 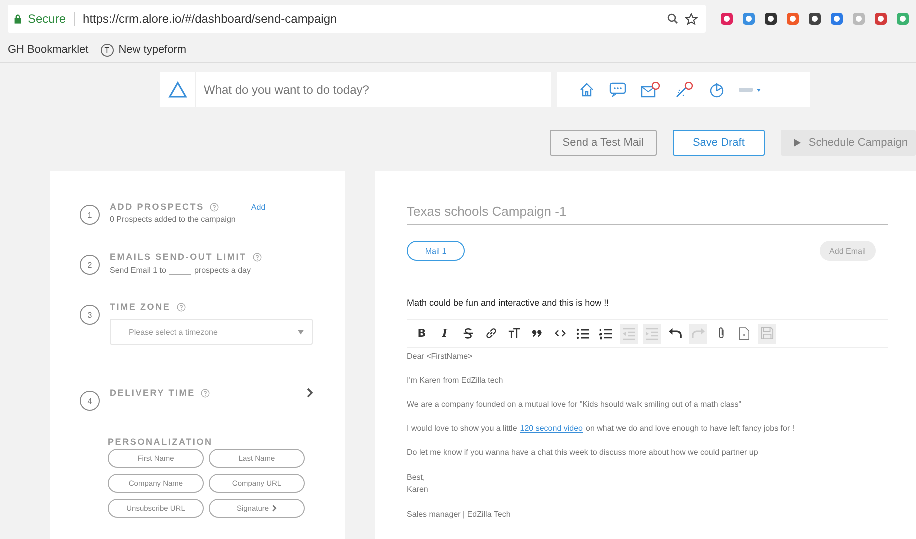 What do you see at coordinates (47, 19) in the screenshot?
I see `secure-label: Secure` at bounding box center [47, 19].